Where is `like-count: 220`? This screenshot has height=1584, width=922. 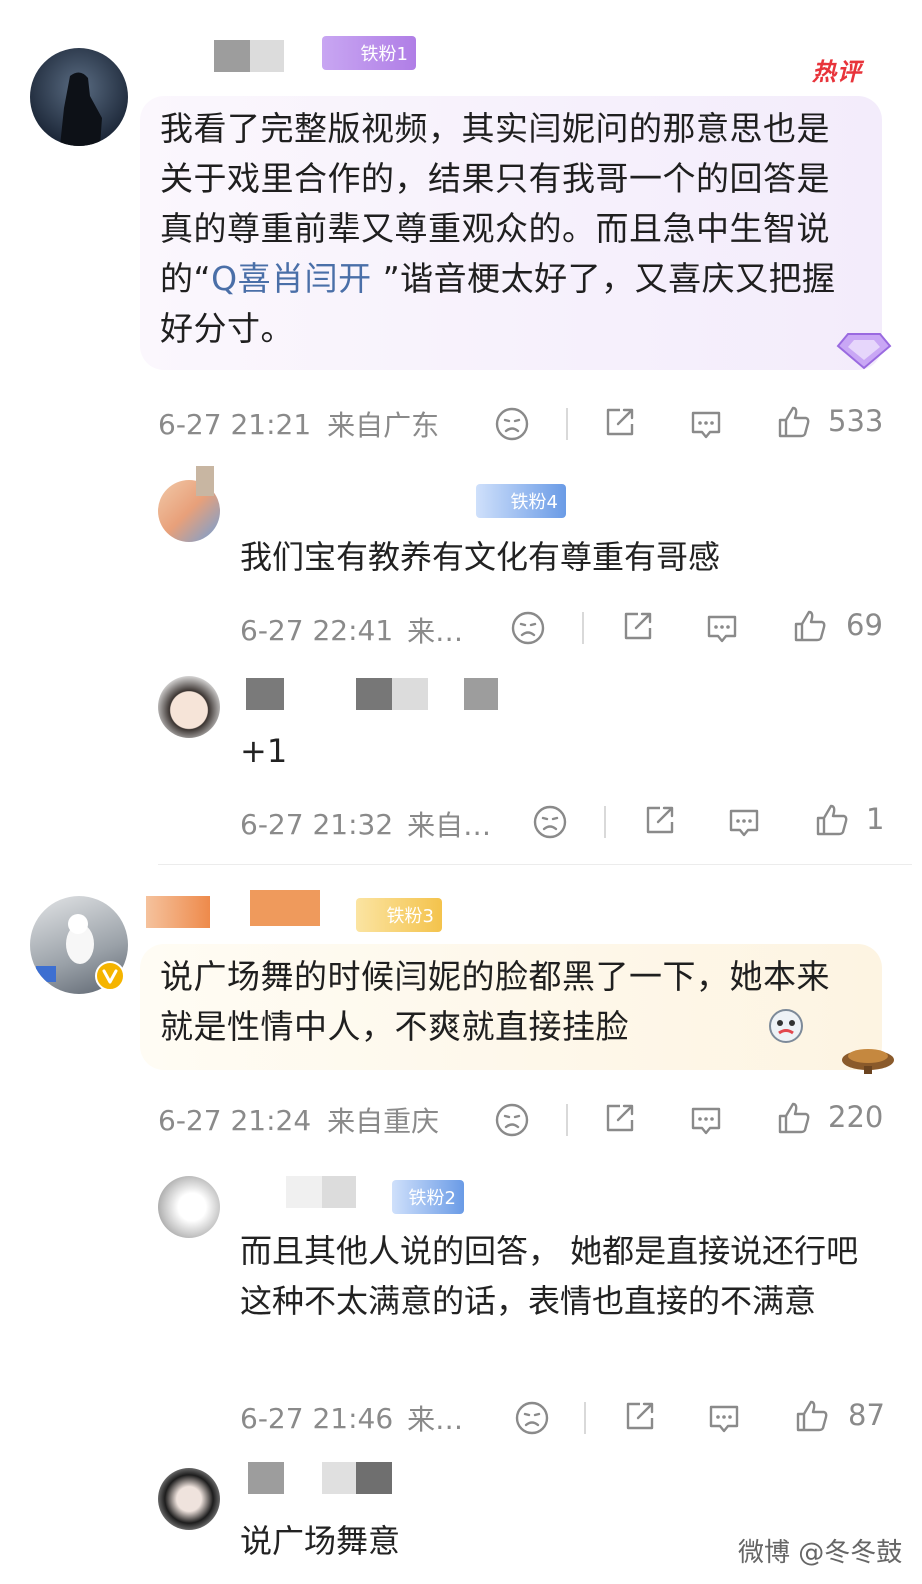
like-count: 220 is located at coordinates (856, 1117).